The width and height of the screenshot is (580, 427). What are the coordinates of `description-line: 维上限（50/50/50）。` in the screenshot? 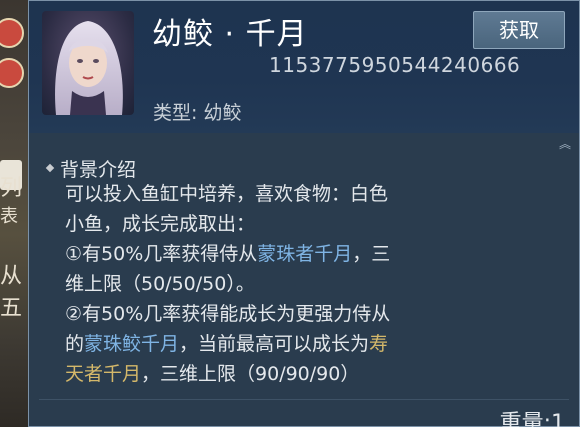 It's located at (160, 284).